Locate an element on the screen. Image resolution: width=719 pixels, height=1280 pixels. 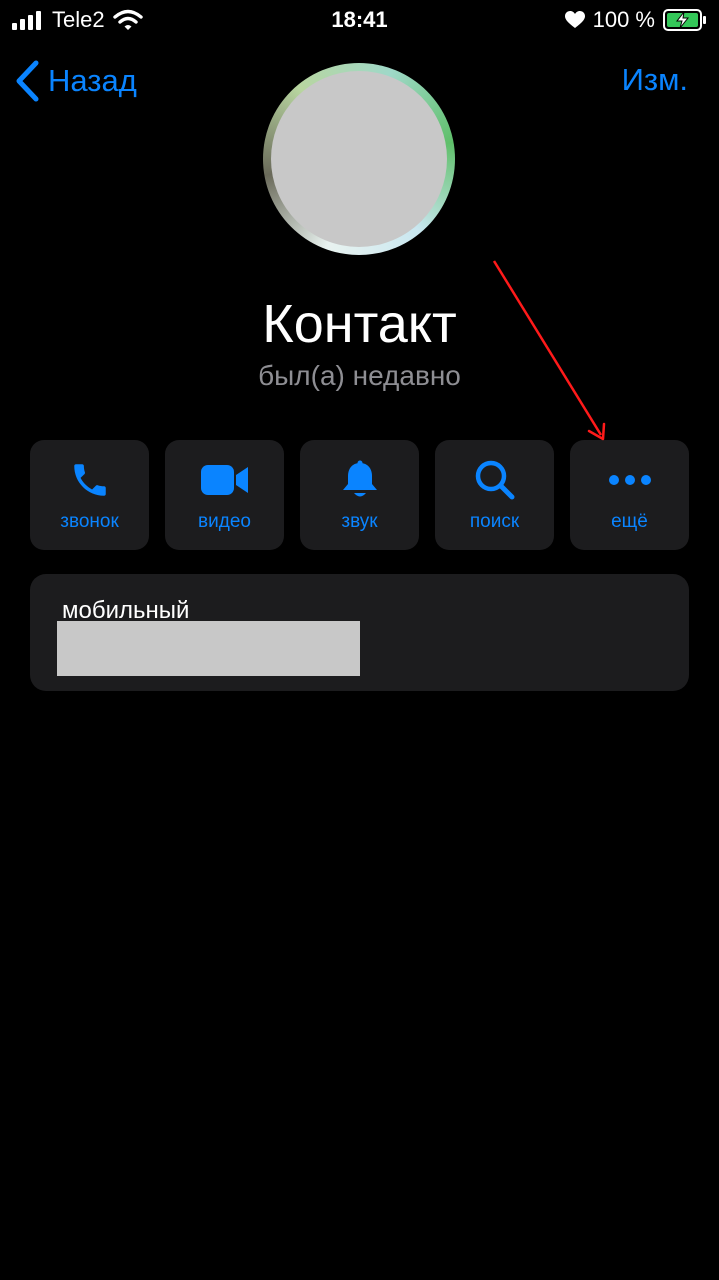
battery-charging-icon is located at coordinates (684, 20).